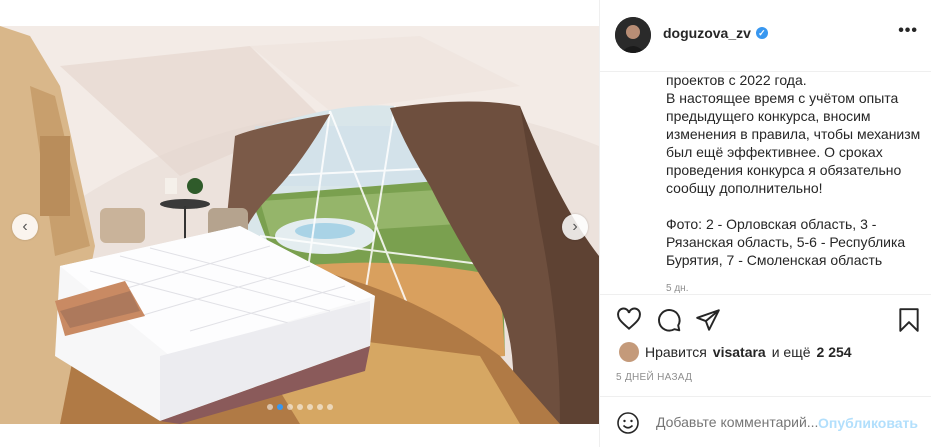 The height and width of the screenshot is (448, 931). Describe the element at coordinates (575, 227) in the screenshot. I see `chevron-right-icon: ›` at that location.